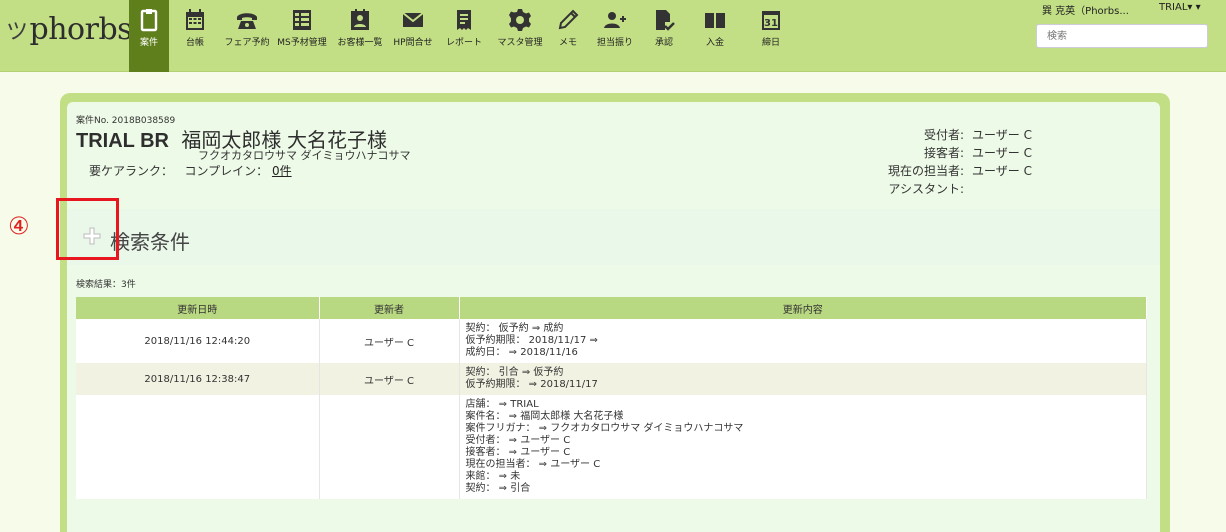  I want to click on attendant-value: ユーザー C, so click(1002, 153).